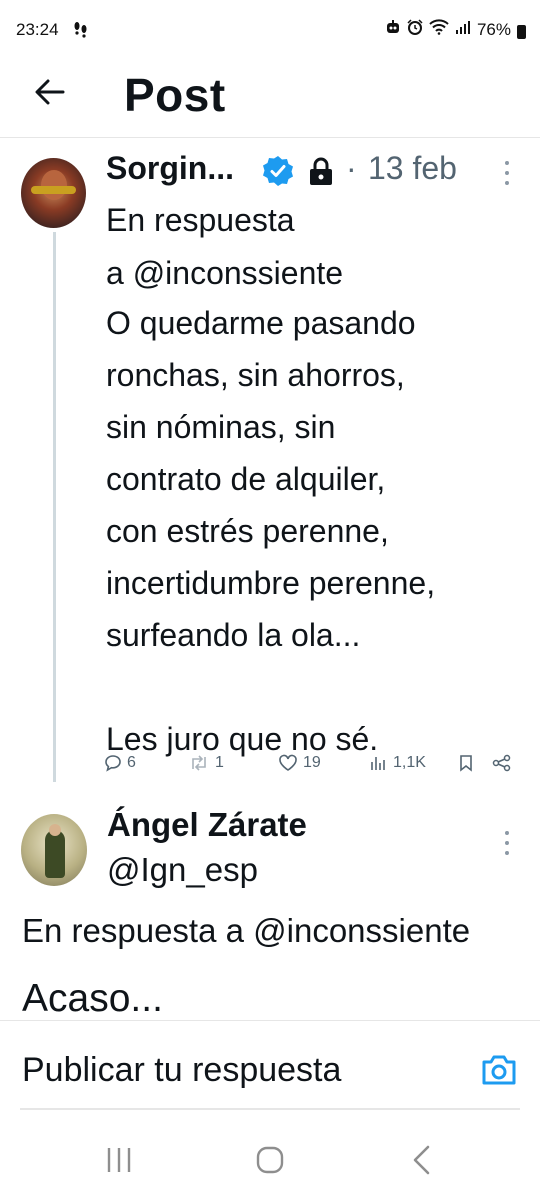 Image resolution: width=540 pixels, height=1200 pixels. I want to click on nav-back-icon, so click(422, 1160).